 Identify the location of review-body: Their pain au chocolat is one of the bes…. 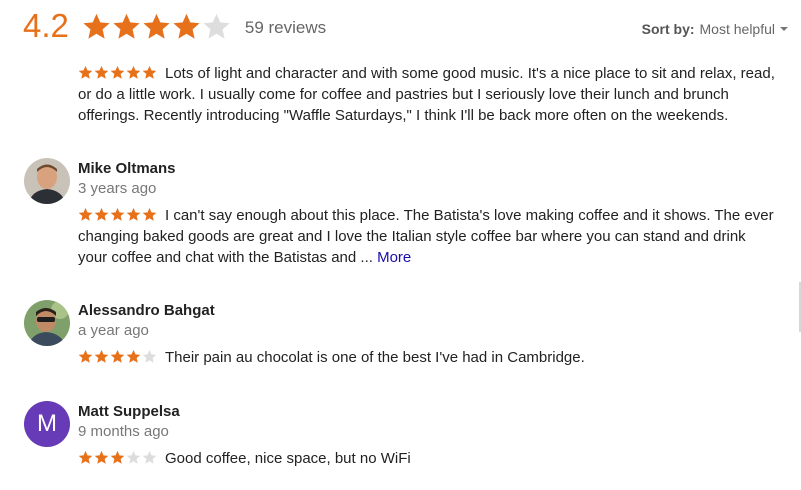
(428, 357).